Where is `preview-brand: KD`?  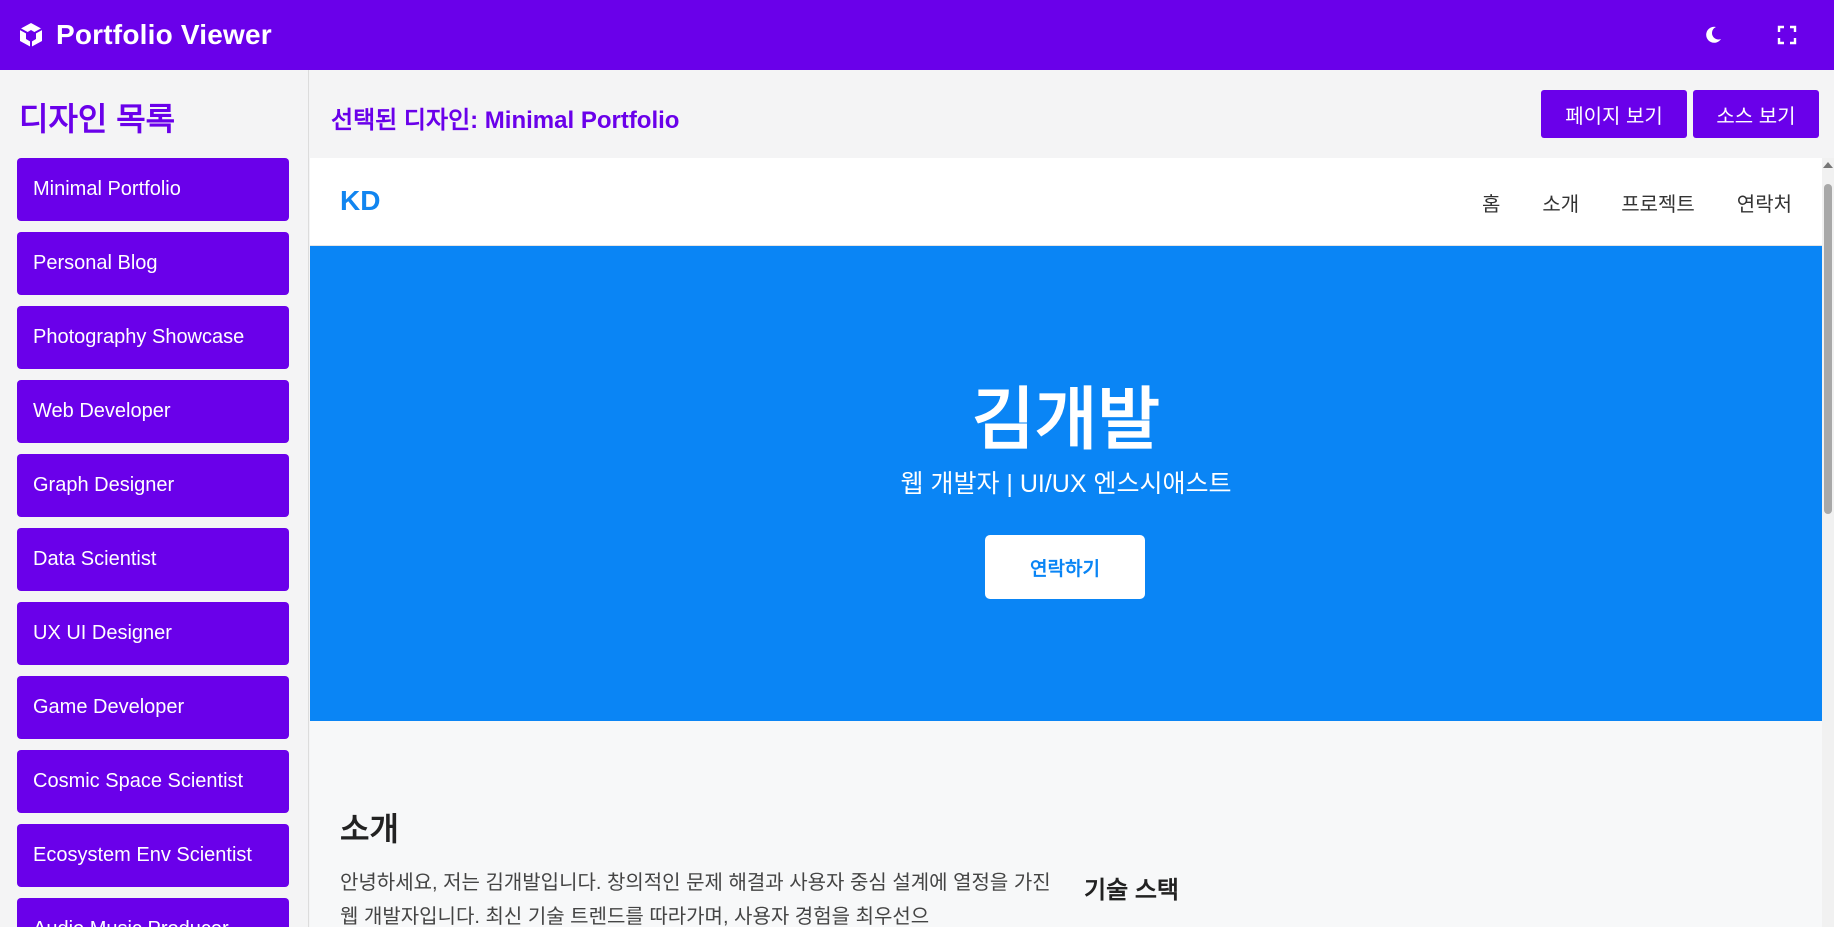 preview-brand: KD is located at coordinates (360, 201).